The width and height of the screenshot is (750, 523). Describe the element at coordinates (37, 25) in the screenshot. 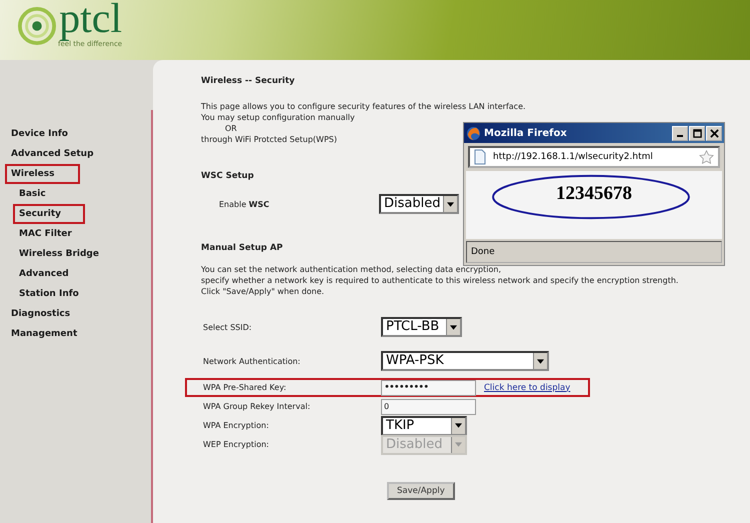

I see `logo-swirl-icon` at that location.